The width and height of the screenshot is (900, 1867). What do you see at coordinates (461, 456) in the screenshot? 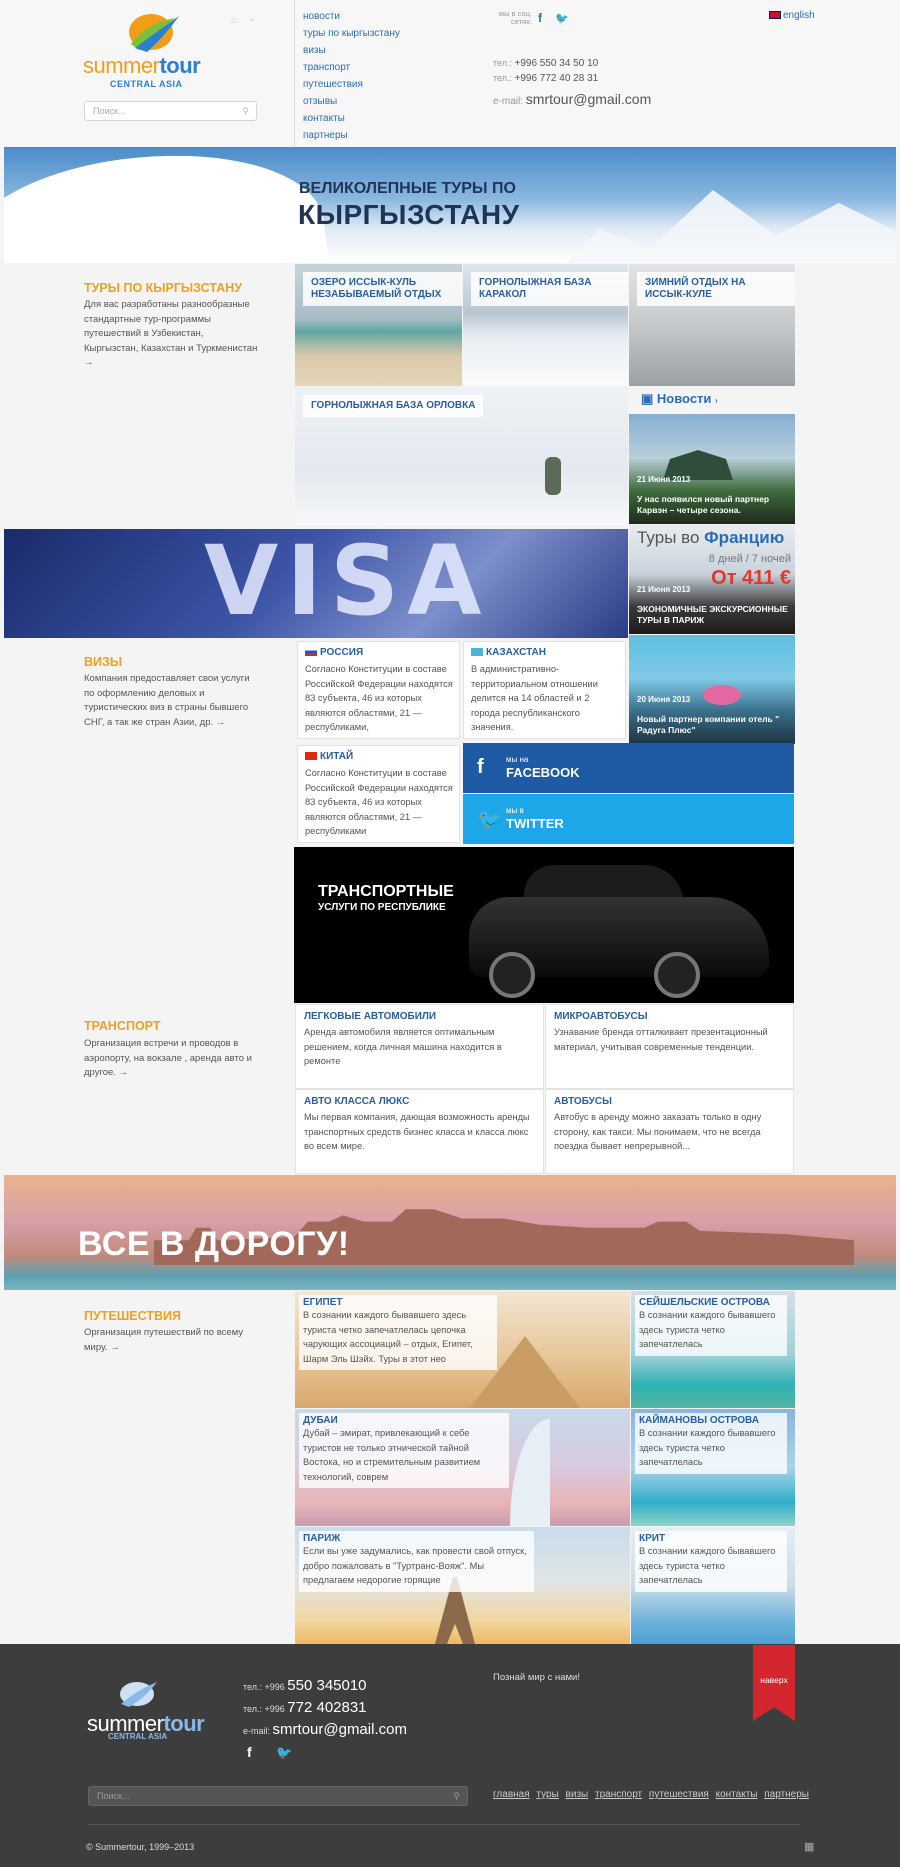
I see `tile-orlovka: ГОРНОЛЫЖНАЯ БАЗА ОРЛОВКА` at bounding box center [461, 456].